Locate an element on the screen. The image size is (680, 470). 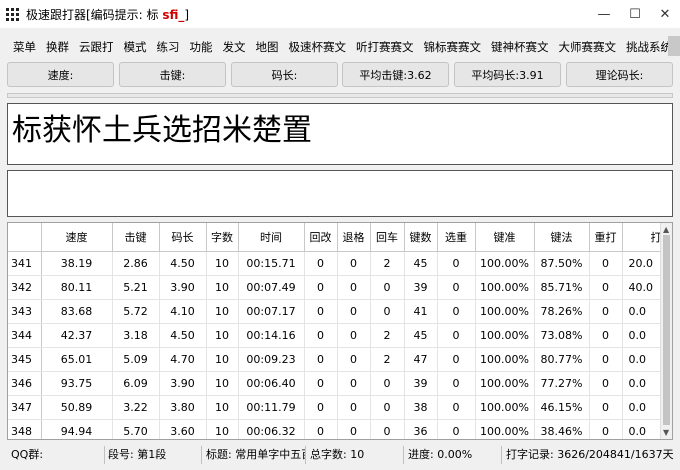
column-header-corrections: 回改 is located at coordinates (321, 237).